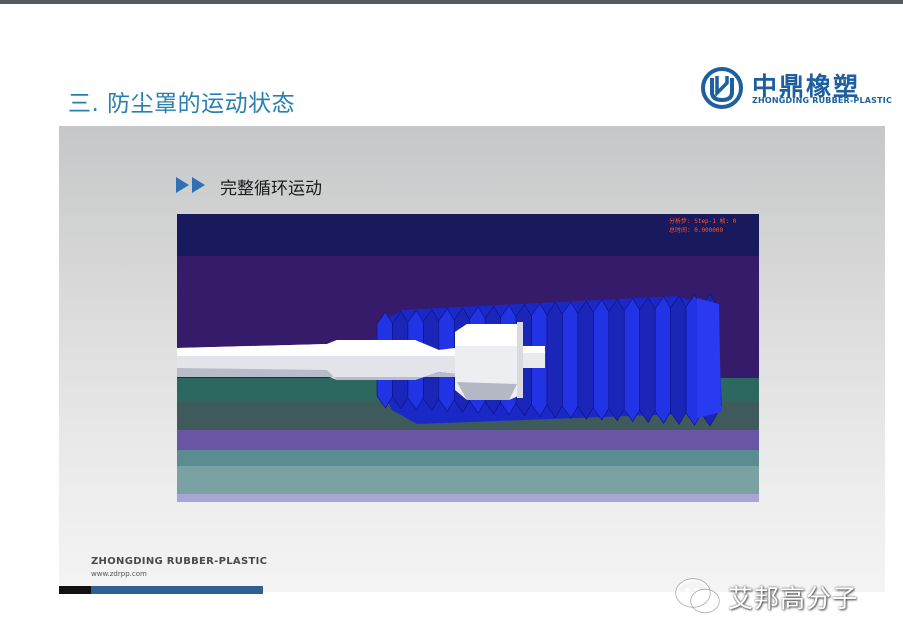 Image resolution: width=903 pixels, height=641 pixels. What do you see at coordinates (703, 221) in the screenshot?
I see `readout-step: 分析步: Step-1 帧: 0` at bounding box center [703, 221].